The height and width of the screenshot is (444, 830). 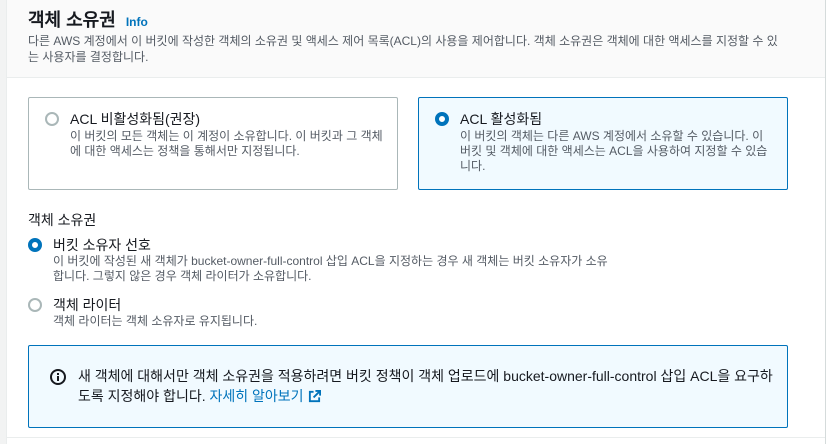 What do you see at coordinates (256, 396) in the screenshot?
I see `learn-more-label: 자세히 알아보기` at bounding box center [256, 396].